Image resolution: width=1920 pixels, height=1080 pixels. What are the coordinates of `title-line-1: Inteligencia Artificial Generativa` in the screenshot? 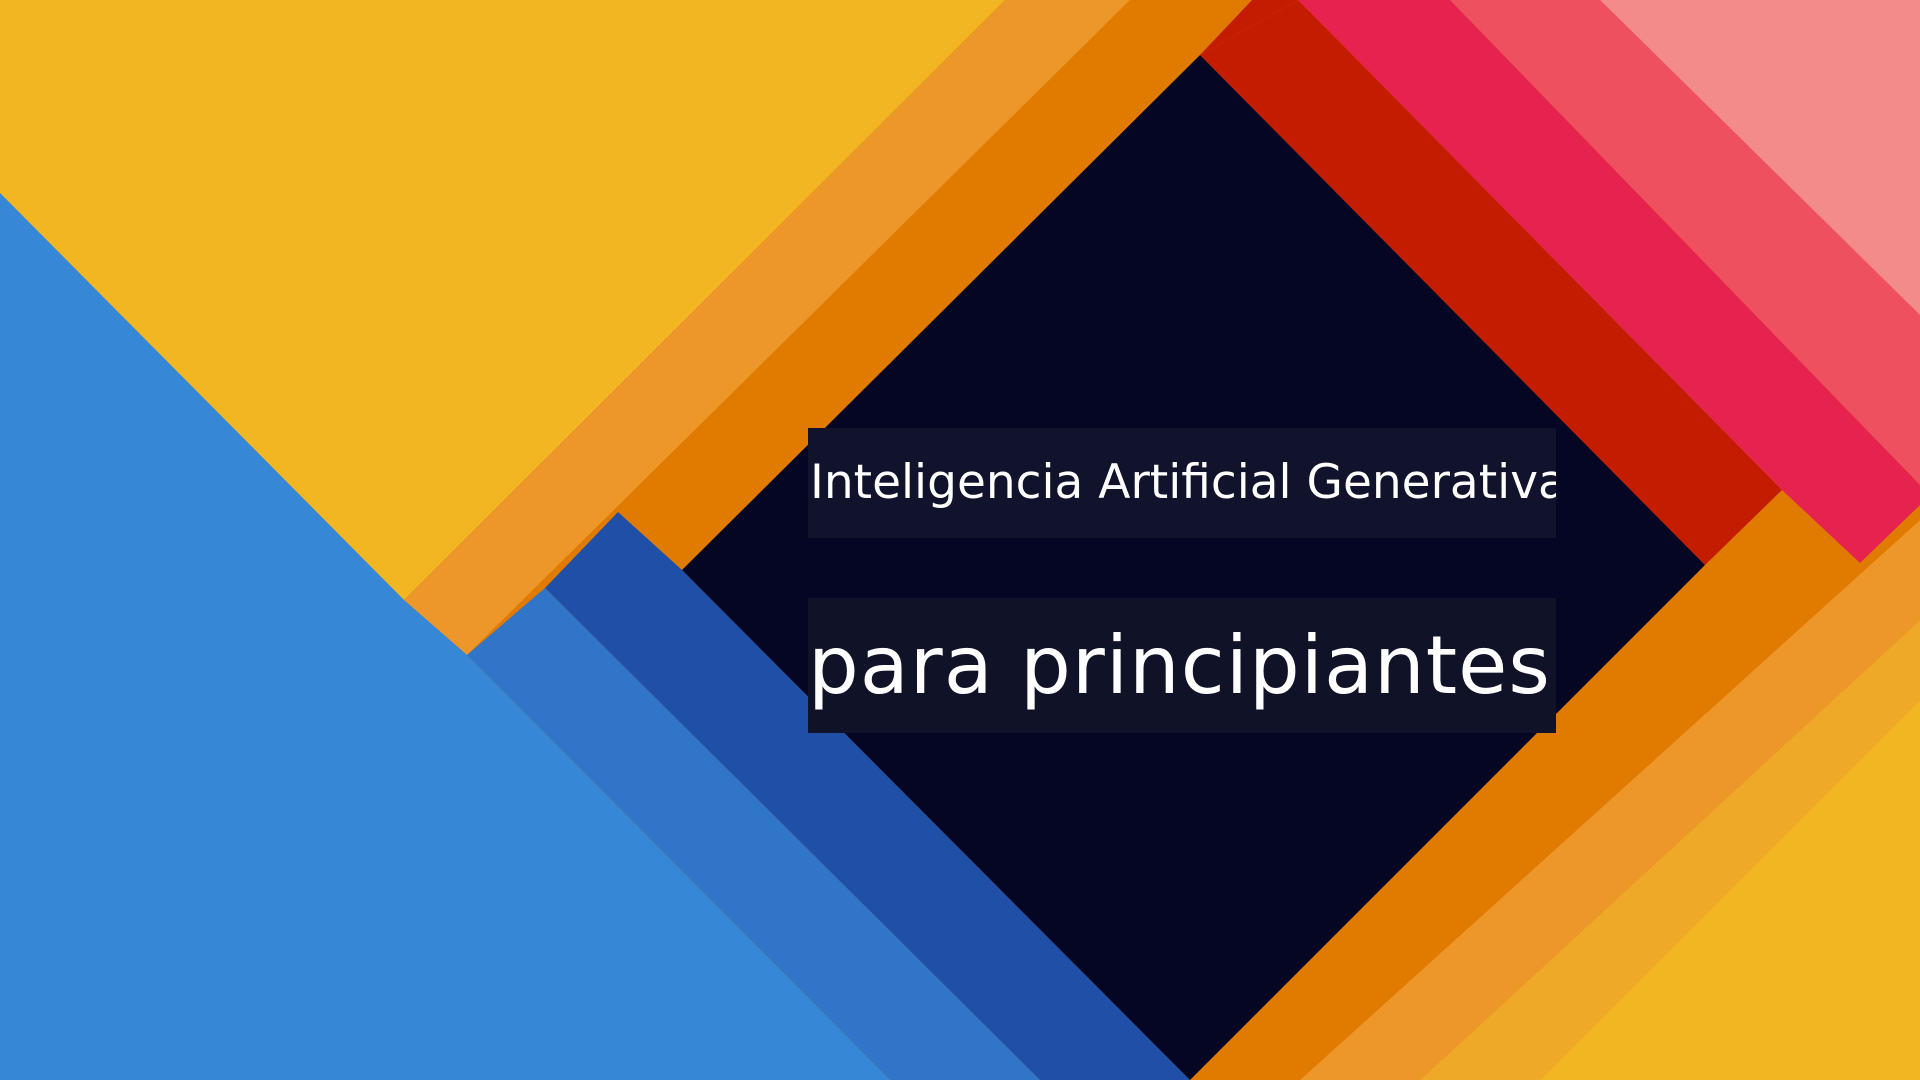 It's located at (1182, 483).